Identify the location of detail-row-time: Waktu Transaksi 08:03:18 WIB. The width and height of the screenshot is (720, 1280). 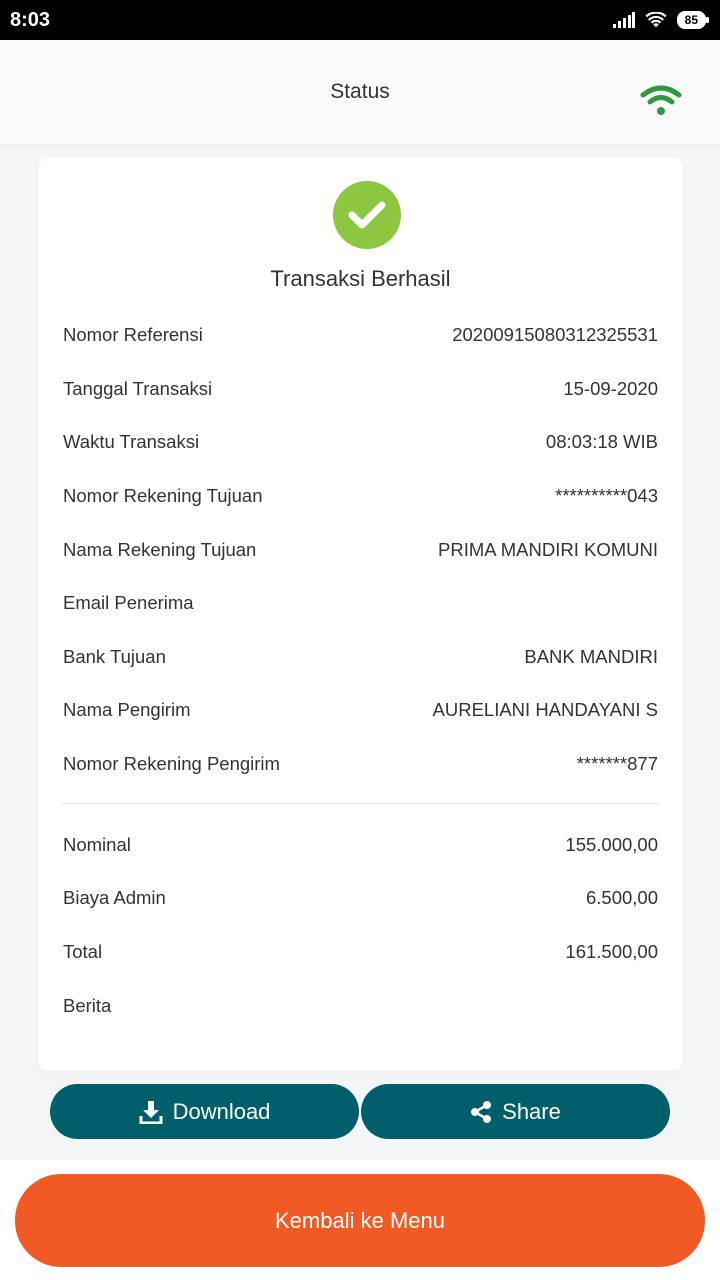
(360, 442).